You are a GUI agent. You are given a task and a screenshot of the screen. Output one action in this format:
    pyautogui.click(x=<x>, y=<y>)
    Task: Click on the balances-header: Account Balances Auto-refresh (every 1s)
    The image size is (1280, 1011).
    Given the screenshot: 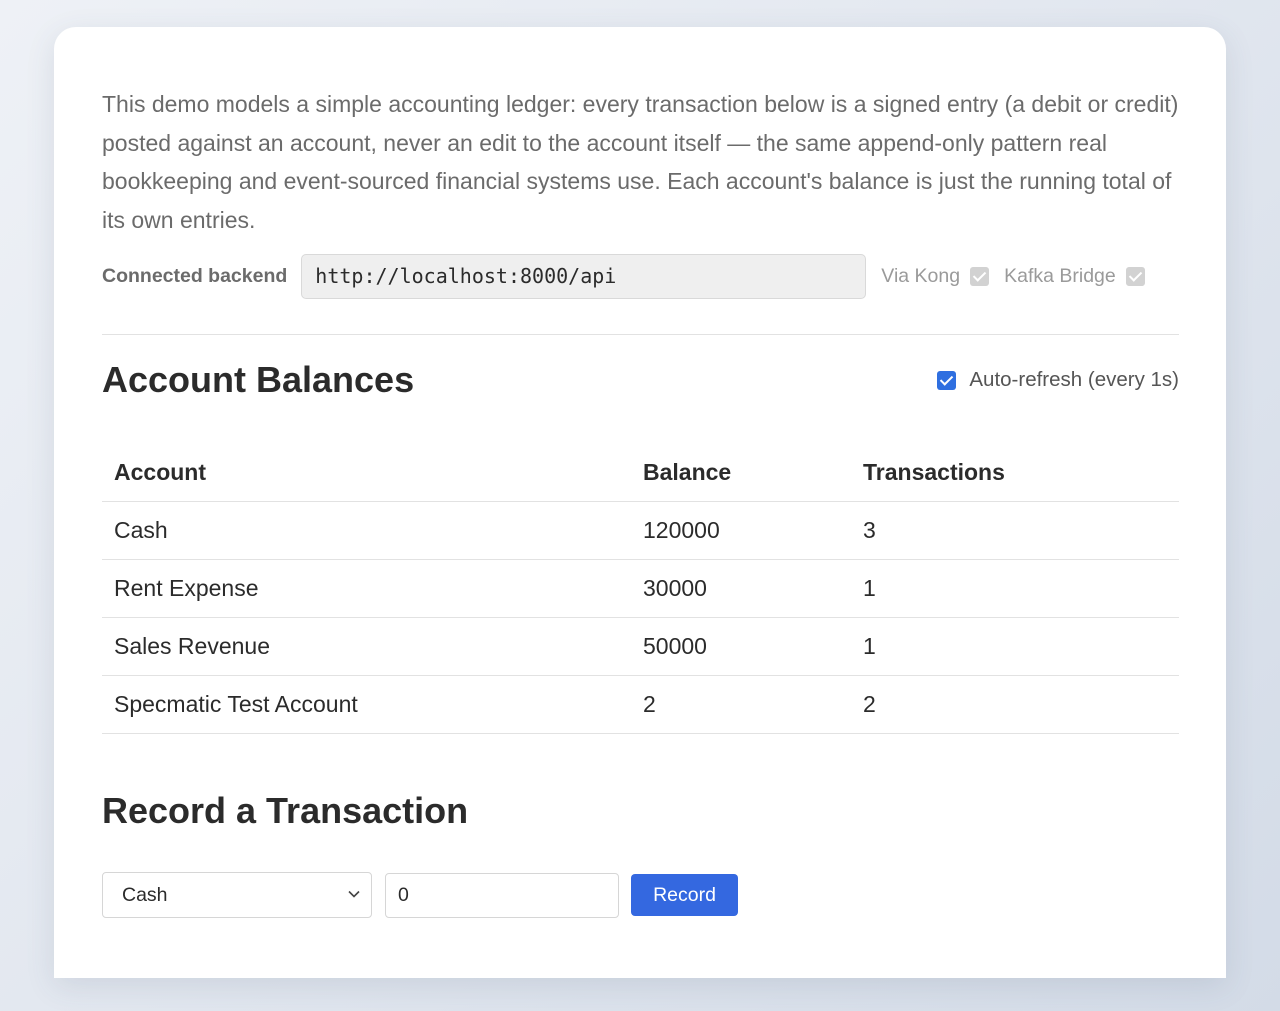 What is the action you would take?
    pyautogui.click(x=640, y=380)
    